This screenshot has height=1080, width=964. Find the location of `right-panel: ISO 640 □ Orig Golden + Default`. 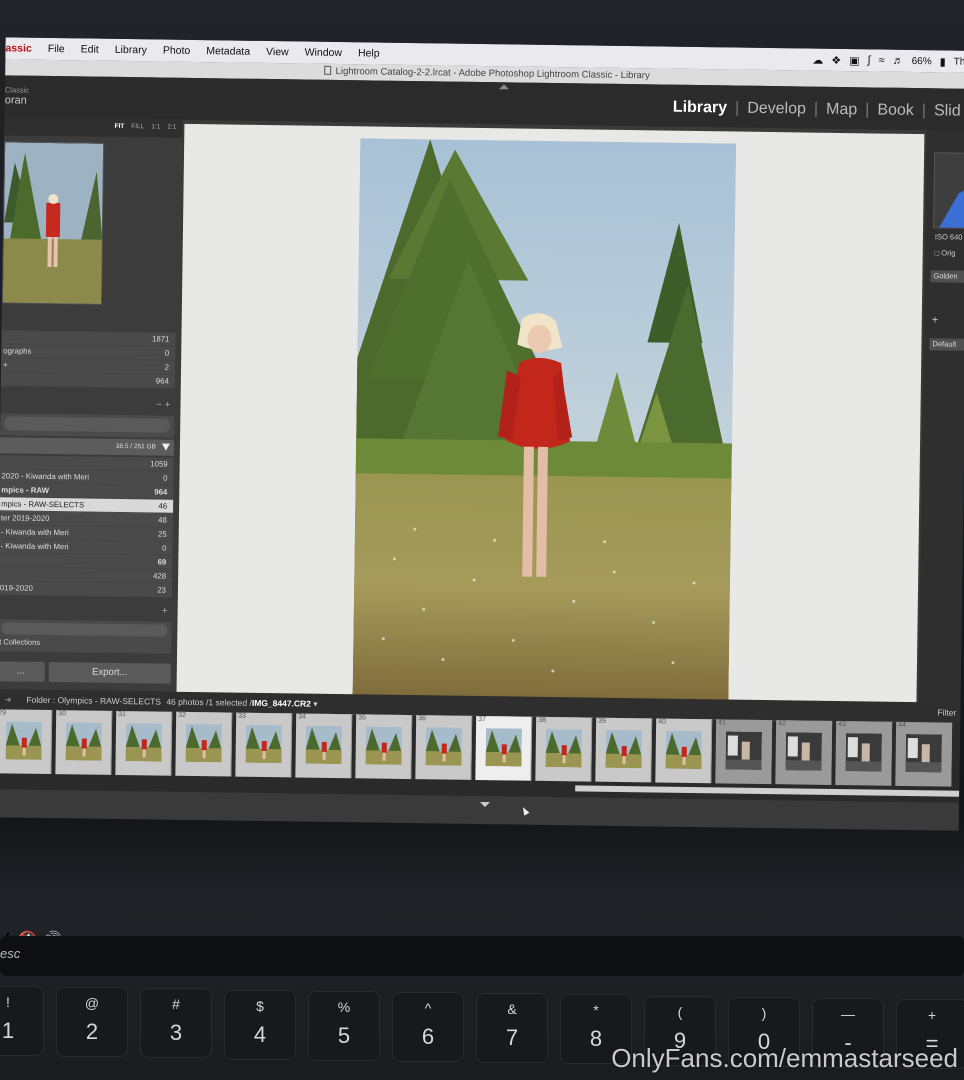

right-panel: ISO 640 □ Orig Golden + Default is located at coordinates (941, 430).